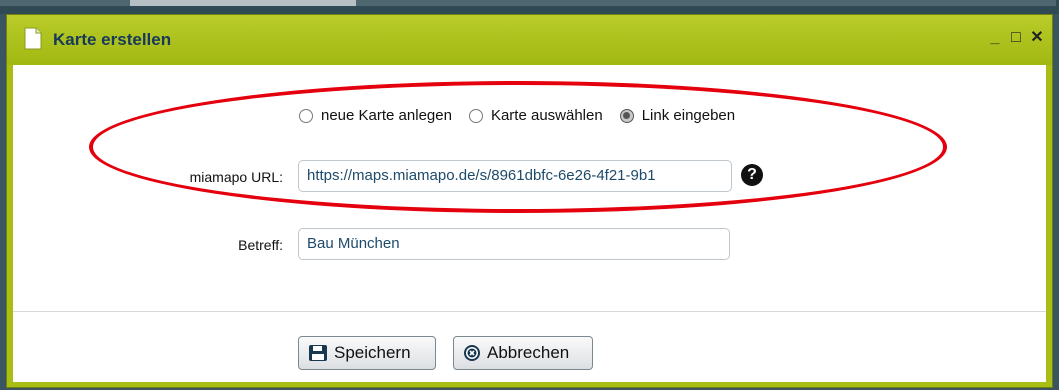  I want to click on dialog-title: Karte erstellen, so click(112, 39).